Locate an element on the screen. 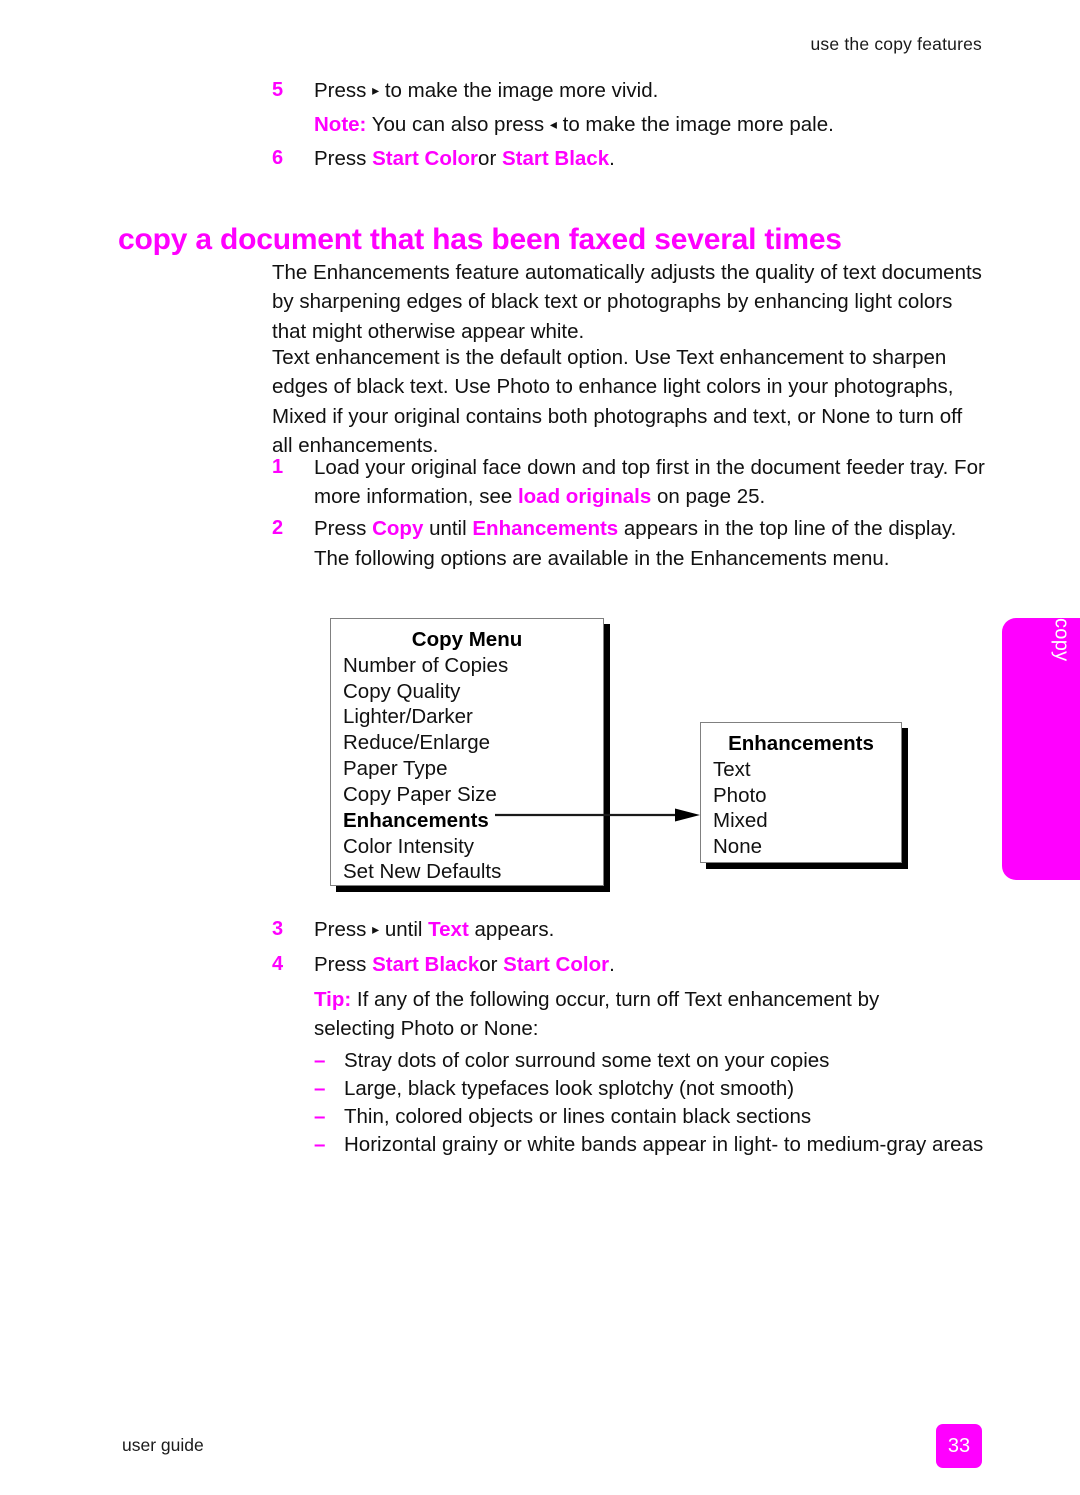  step-4-text: Press Start Blackor Start Color. is located at coordinates (653, 964).